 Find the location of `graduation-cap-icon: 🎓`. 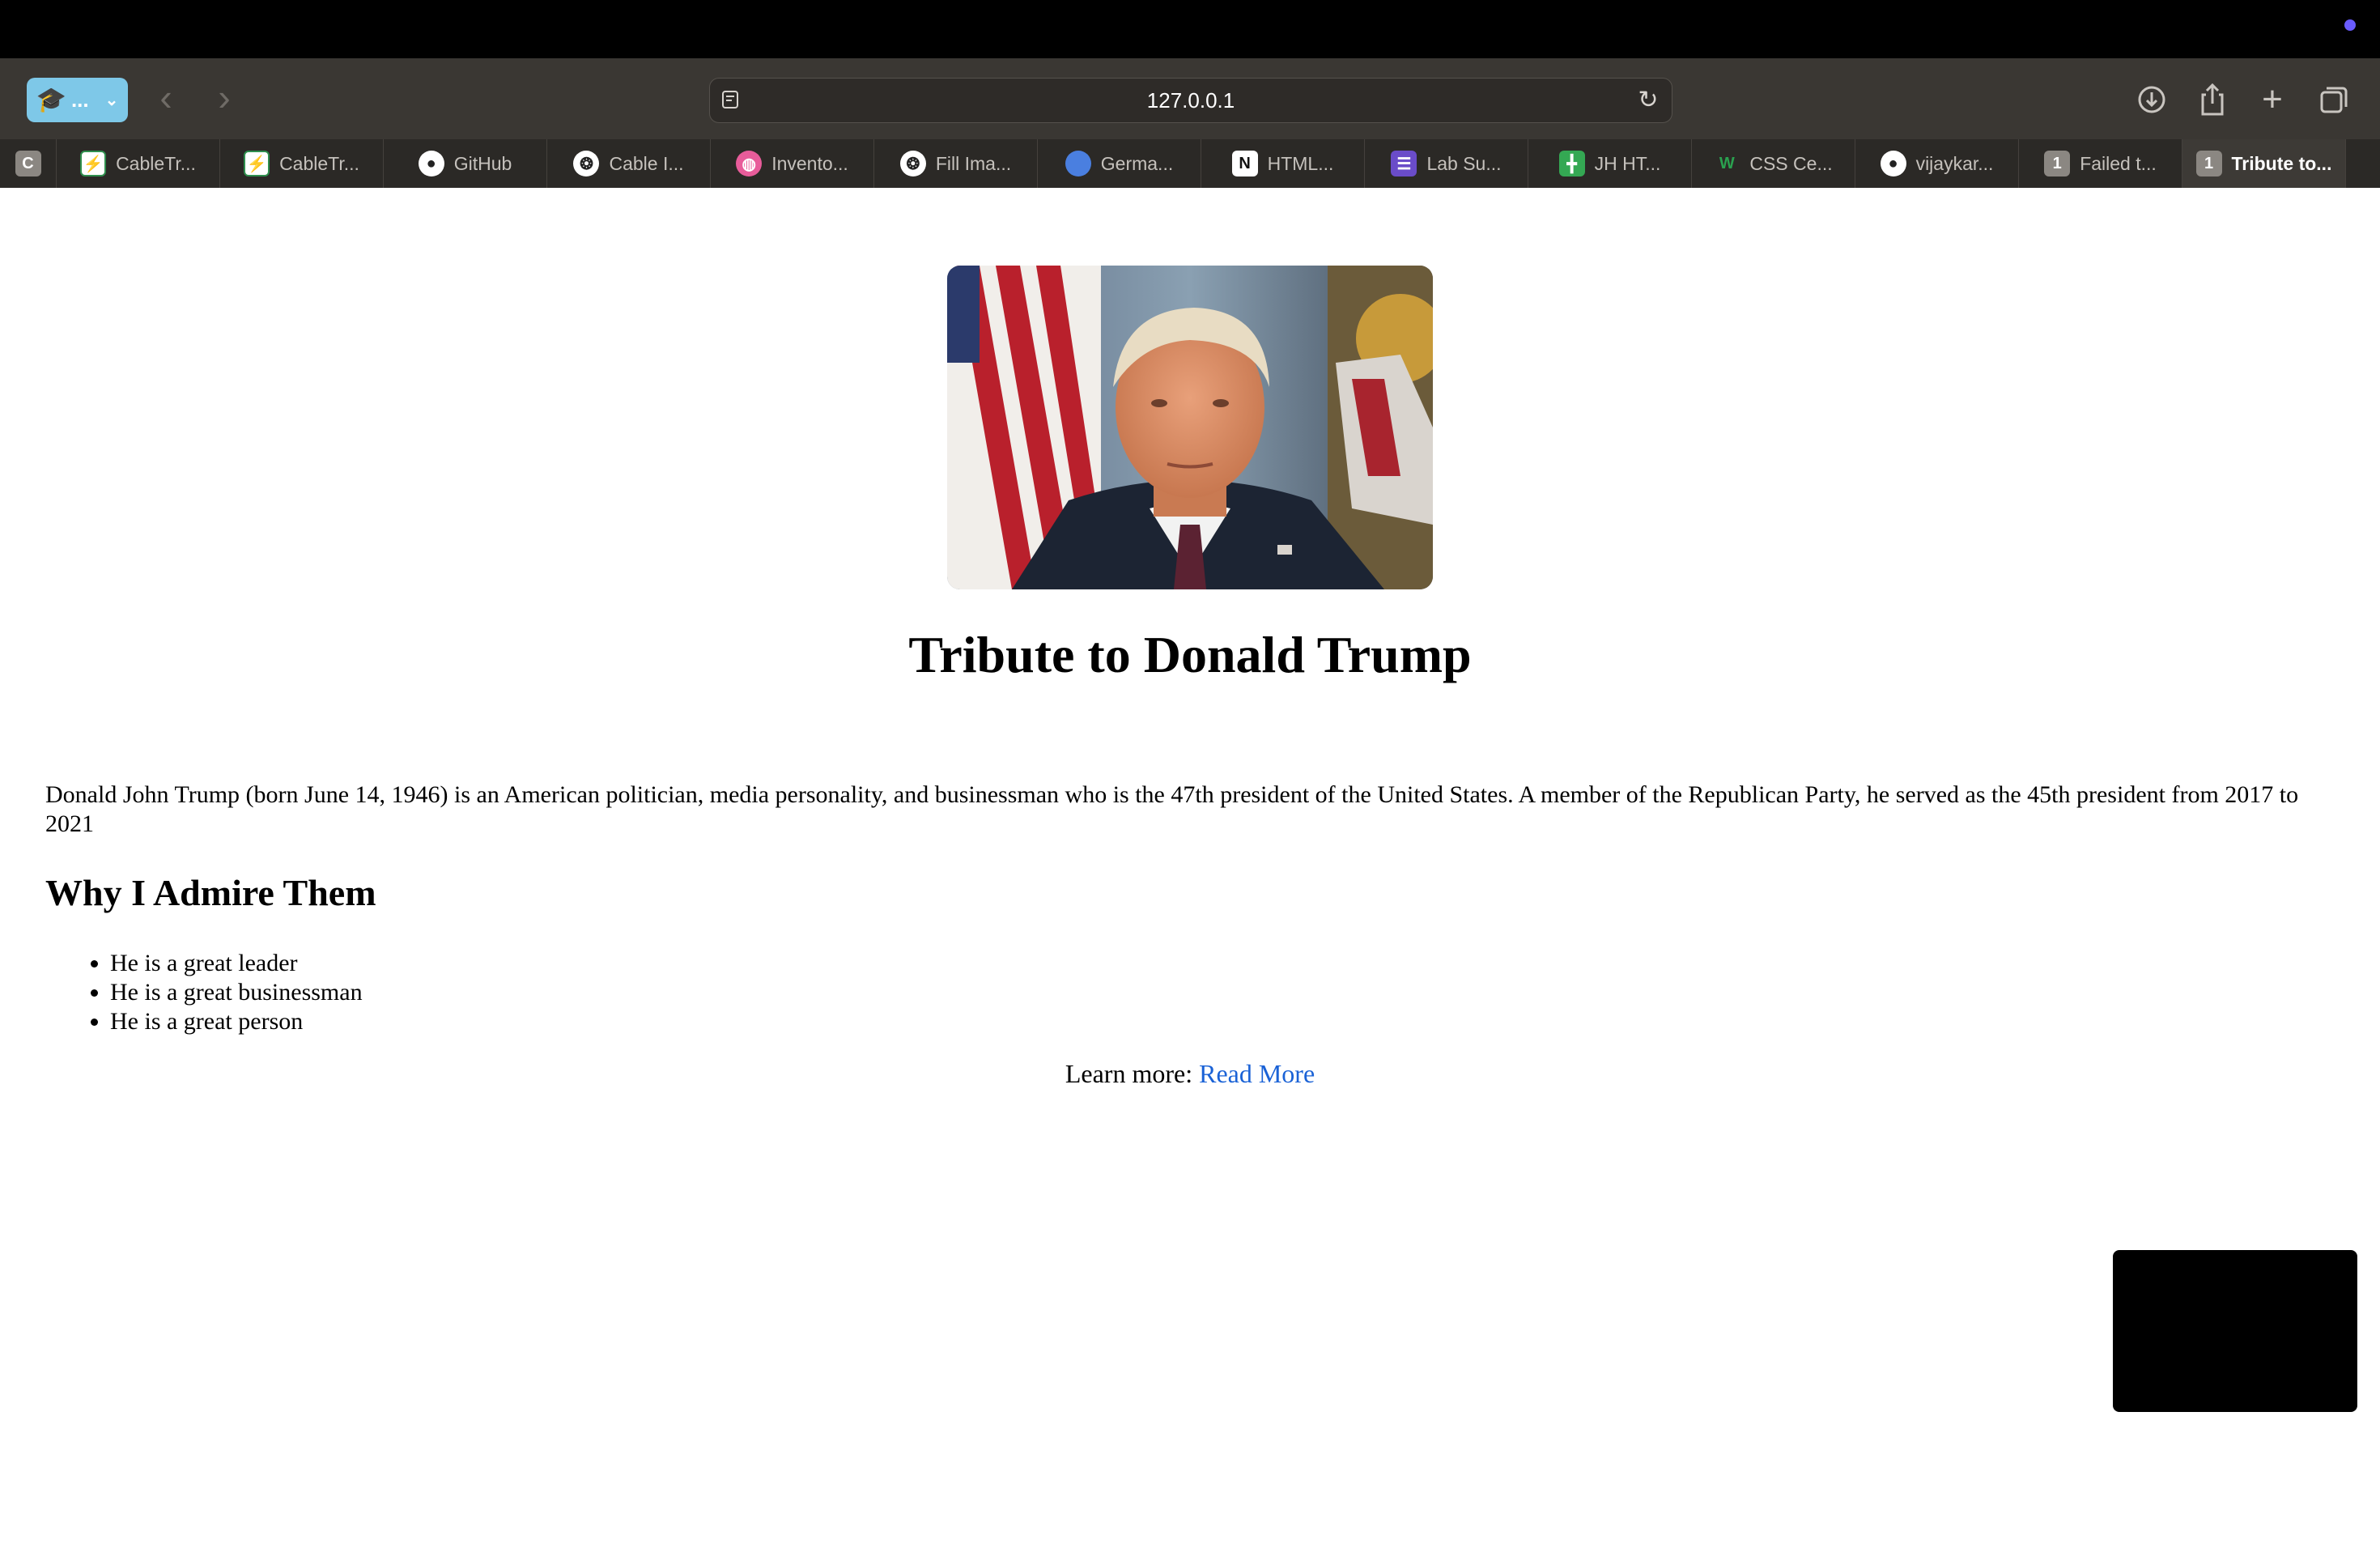

graduation-cap-icon: 🎓 is located at coordinates (51, 100).